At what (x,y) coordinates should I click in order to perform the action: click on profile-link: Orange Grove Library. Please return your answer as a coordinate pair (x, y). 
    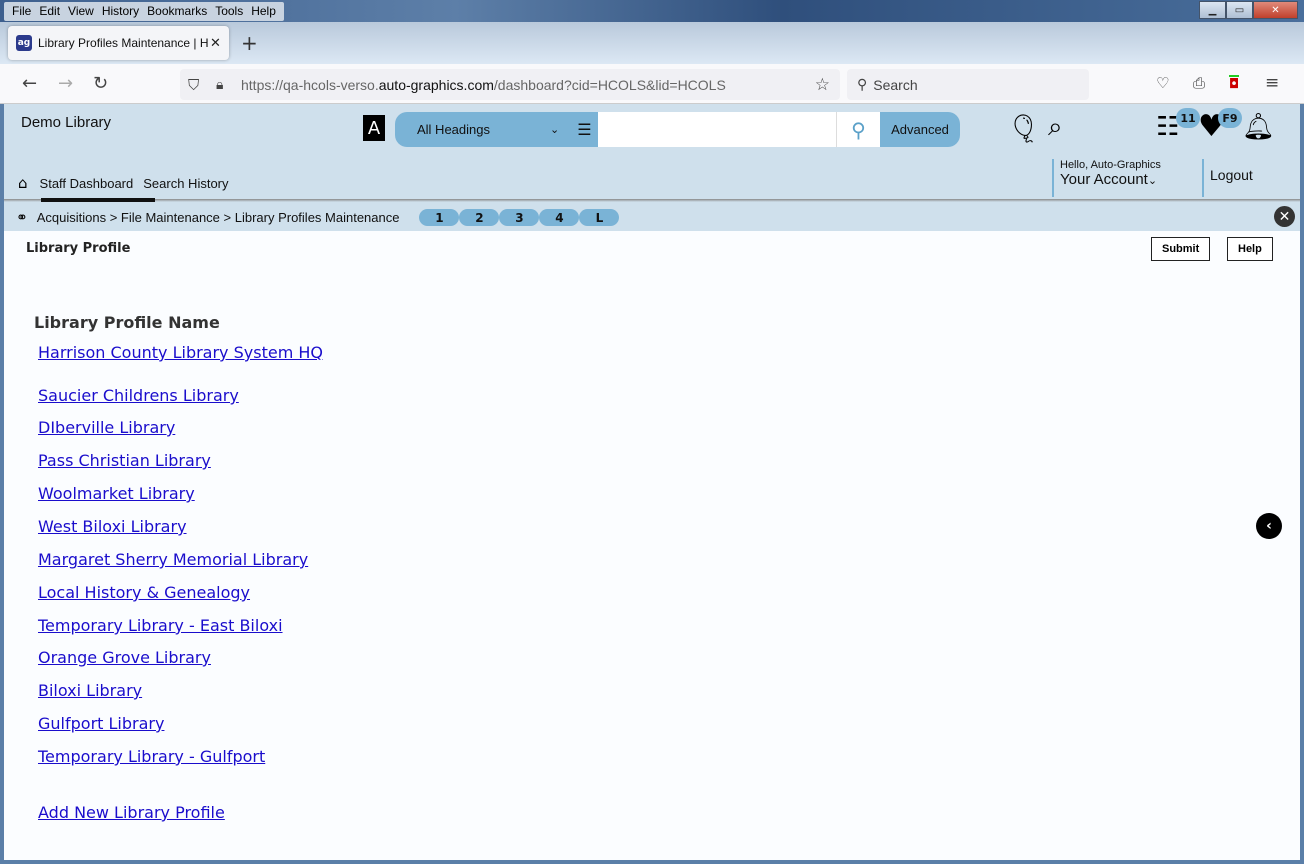
    Looking at the image, I should click on (124, 657).